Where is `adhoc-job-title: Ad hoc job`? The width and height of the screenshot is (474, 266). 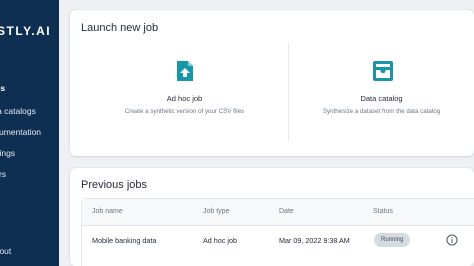
adhoc-job-title: Ad hoc job is located at coordinates (184, 98).